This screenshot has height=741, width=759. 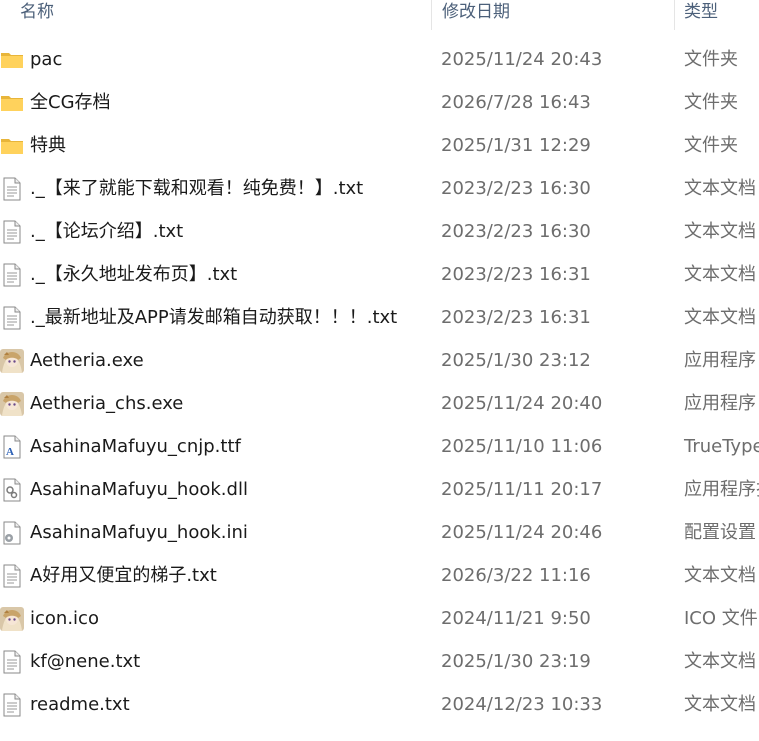 What do you see at coordinates (213, 317) in the screenshot?
I see `file-name: ._最新地址及APP请发邮箱自动获取！！！.txt` at bounding box center [213, 317].